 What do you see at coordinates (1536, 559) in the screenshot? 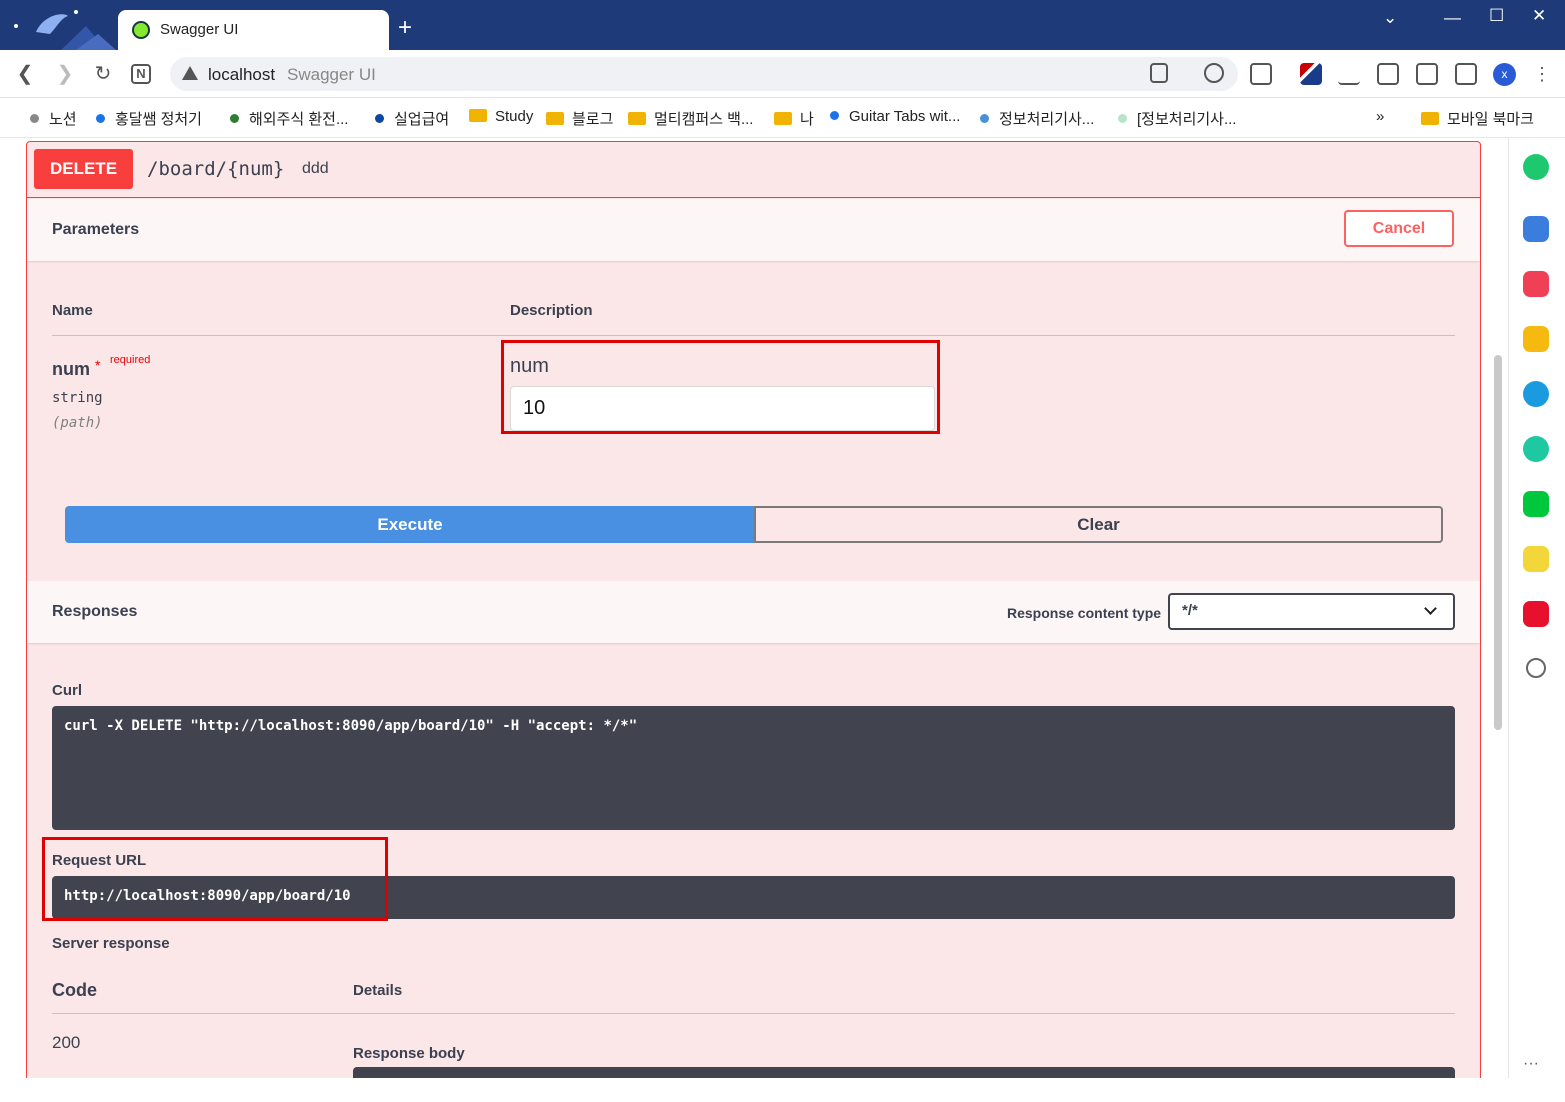
I see `memo-icon` at bounding box center [1536, 559].